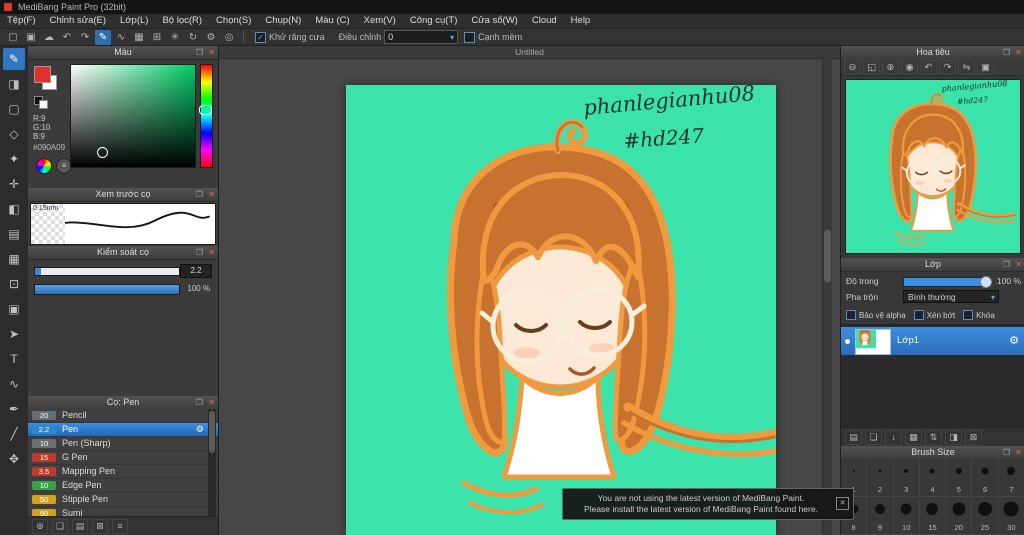 The width and height of the screenshot is (1024, 535). What do you see at coordinates (951, 296) in the screenshot?
I see `blend-mode-dropdown: Bình thường ▾` at bounding box center [951, 296].